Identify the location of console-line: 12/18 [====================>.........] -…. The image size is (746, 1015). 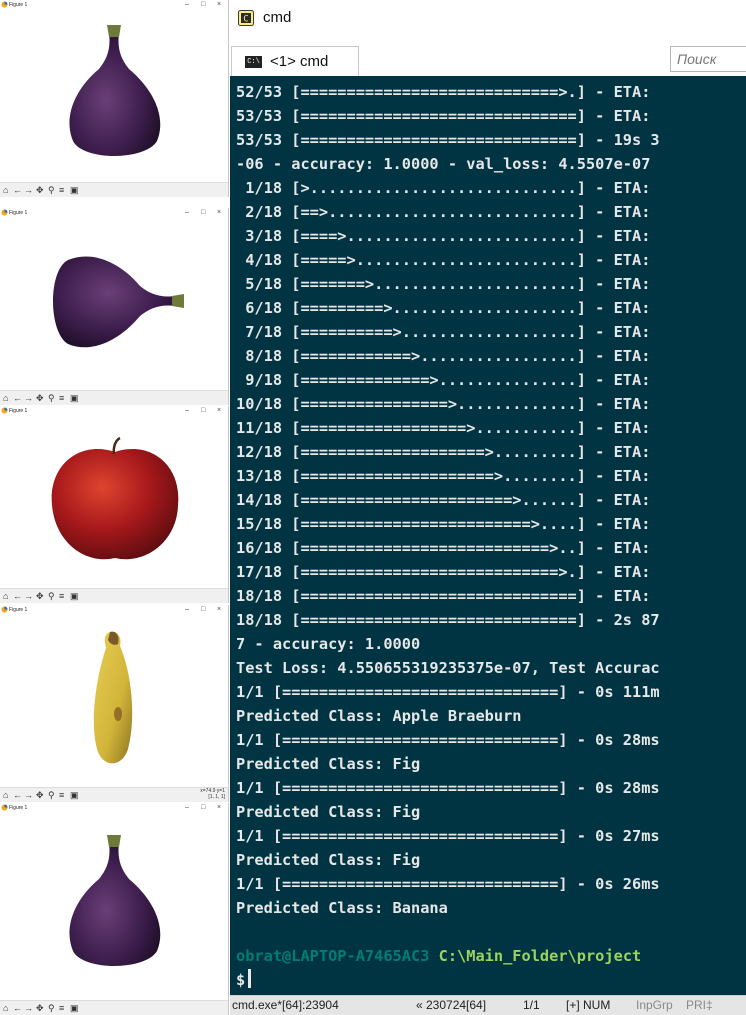
(448, 452).